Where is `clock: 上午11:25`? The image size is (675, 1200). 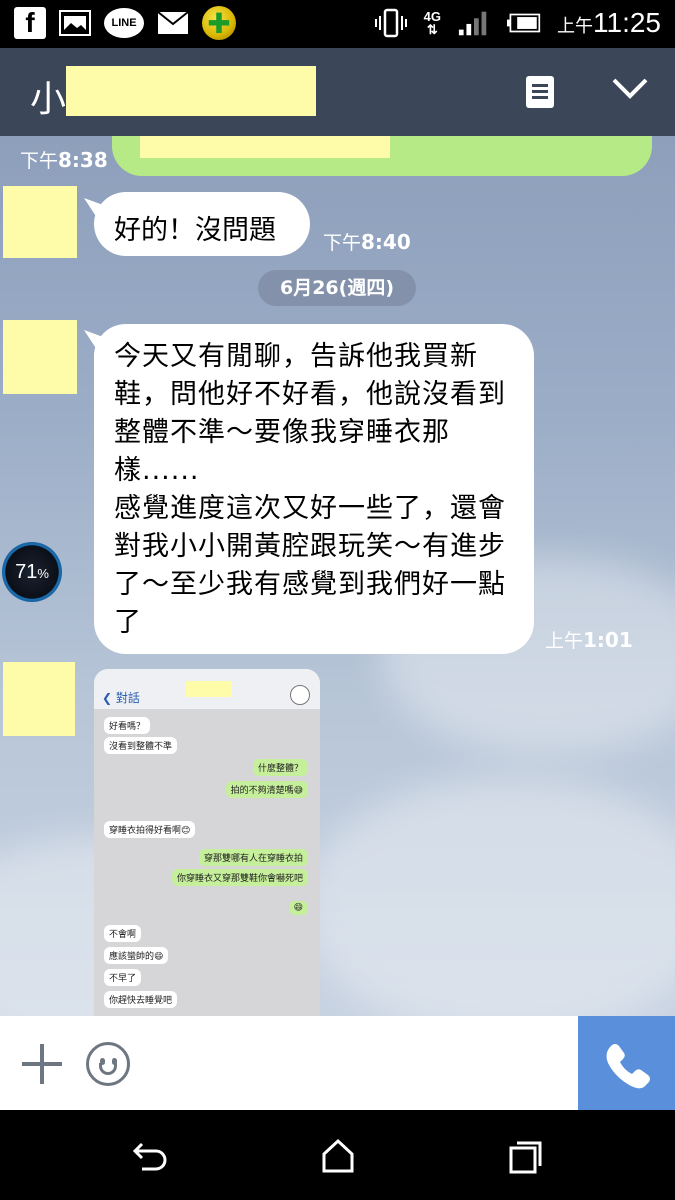 clock: 上午11:25 is located at coordinates (609, 22).